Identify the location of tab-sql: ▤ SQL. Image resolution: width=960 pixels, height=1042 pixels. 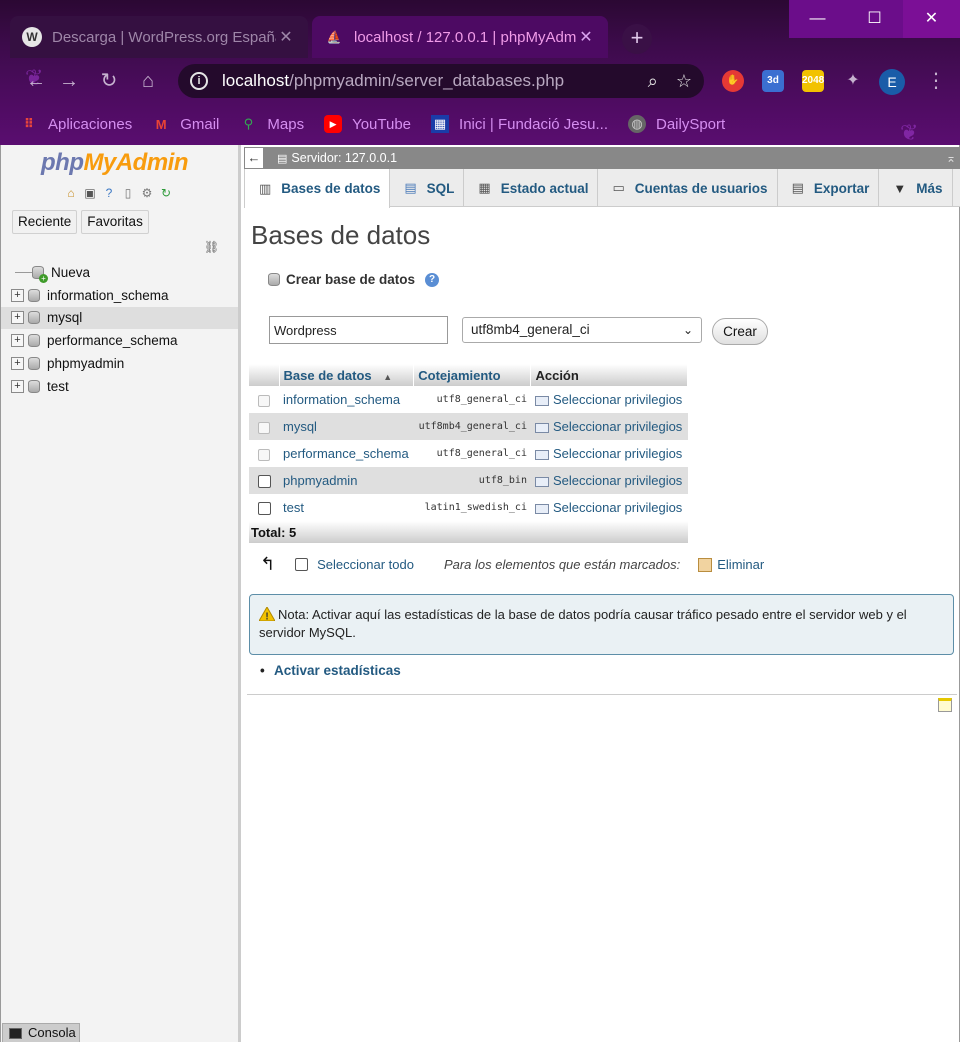
(427, 188).